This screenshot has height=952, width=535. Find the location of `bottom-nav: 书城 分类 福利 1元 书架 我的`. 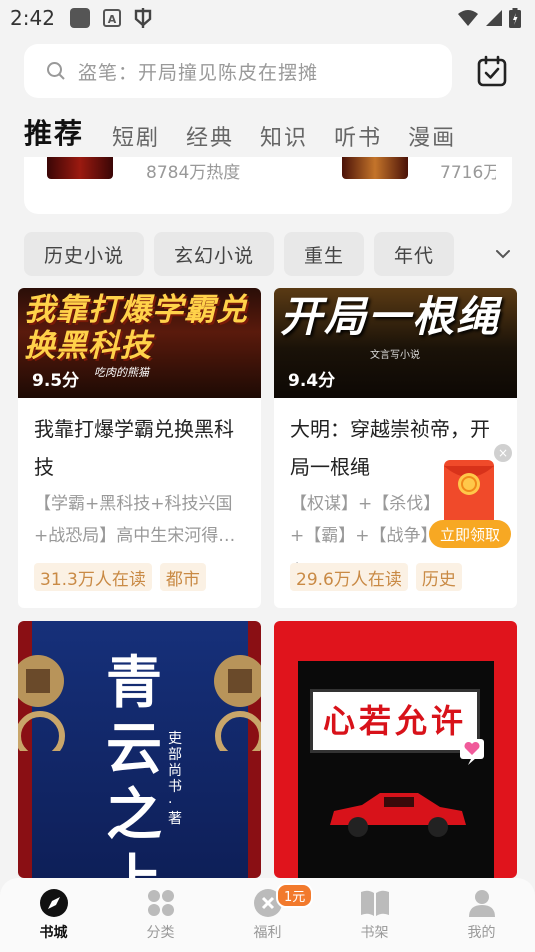

bottom-nav: 书城 分类 福利 1元 书架 我的 is located at coordinates (267, 915).